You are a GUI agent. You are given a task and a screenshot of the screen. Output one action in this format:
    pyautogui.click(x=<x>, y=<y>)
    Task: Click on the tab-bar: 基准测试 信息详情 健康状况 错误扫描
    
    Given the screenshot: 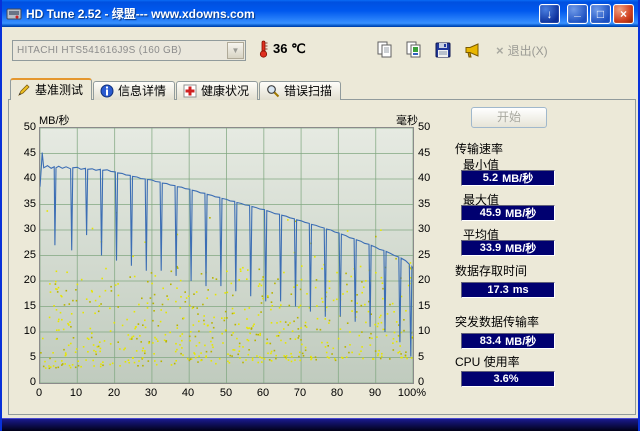 What is the action you would take?
    pyautogui.click(x=176, y=89)
    